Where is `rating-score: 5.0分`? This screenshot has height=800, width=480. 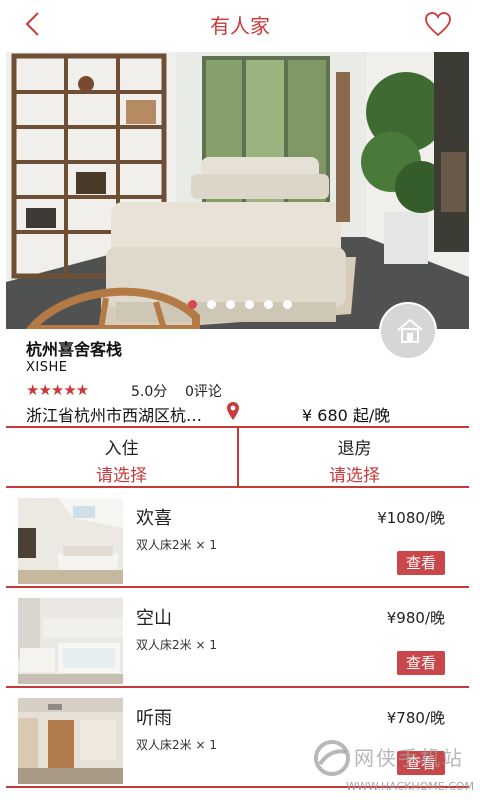 rating-score: 5.0分 is located at coordinates (149, 392).